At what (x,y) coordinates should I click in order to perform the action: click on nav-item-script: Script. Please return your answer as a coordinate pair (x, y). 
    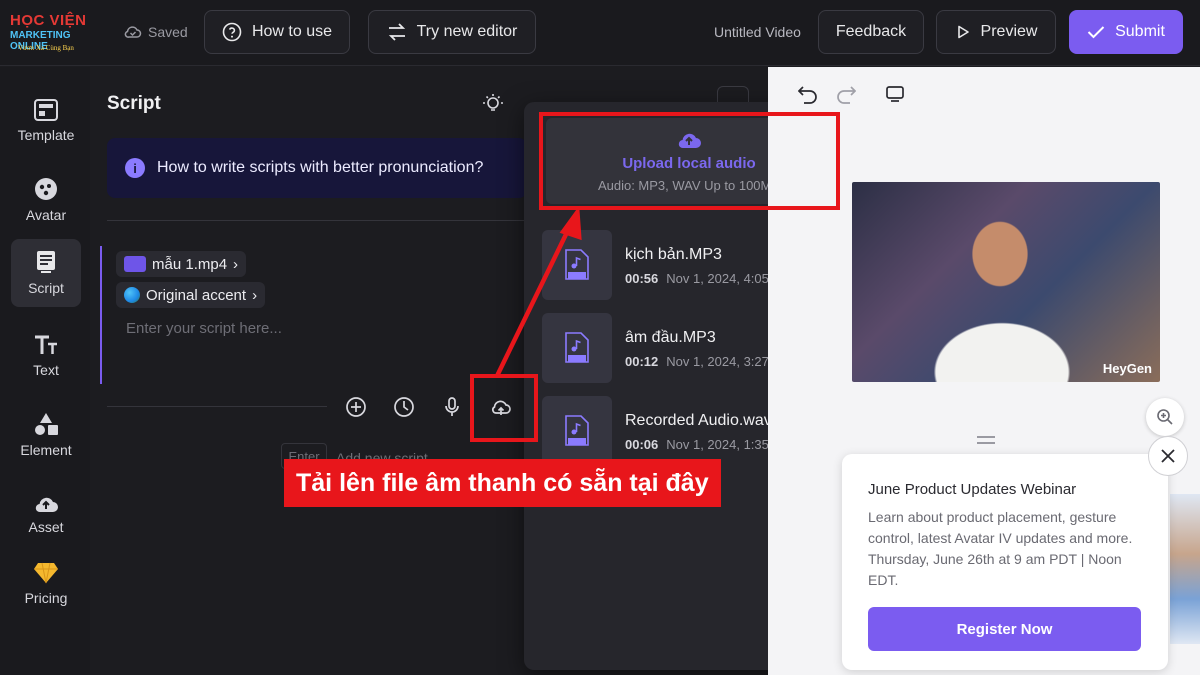
    Looking at the image, I should click on (46, 273).